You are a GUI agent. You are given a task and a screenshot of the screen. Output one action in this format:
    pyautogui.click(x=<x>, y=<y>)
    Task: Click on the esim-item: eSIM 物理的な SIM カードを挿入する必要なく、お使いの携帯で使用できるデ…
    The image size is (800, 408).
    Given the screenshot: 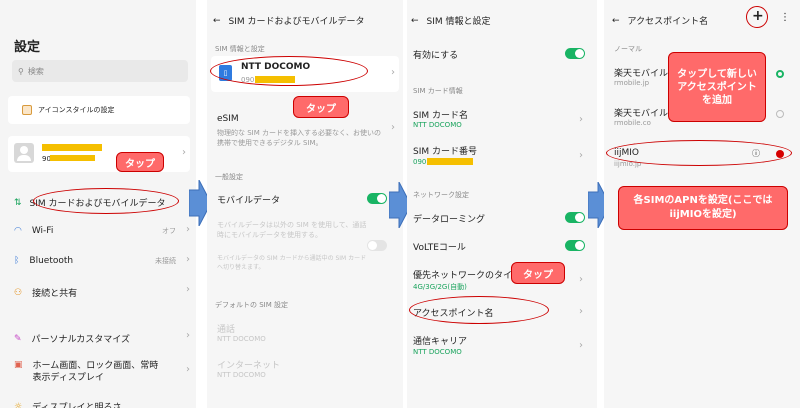 What is the action you would take?
    pyautogui.click(x=305, y=131)
    